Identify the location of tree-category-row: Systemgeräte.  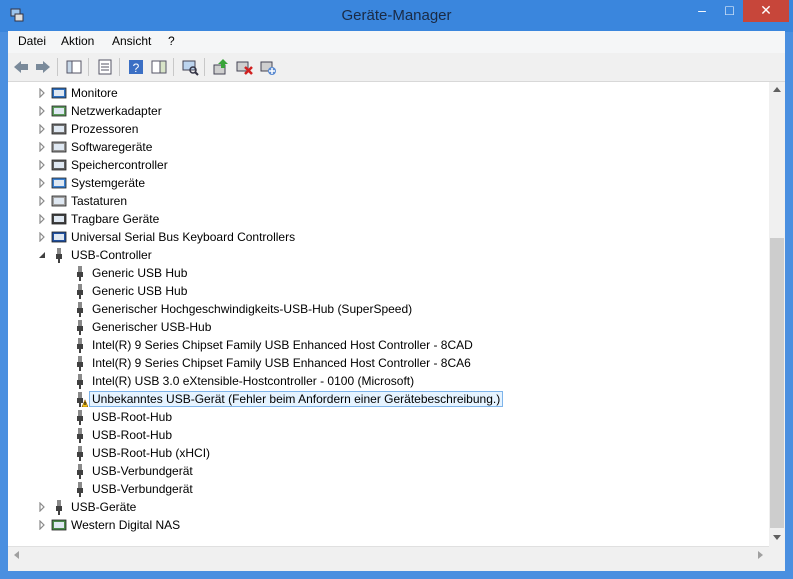
(388, 183).